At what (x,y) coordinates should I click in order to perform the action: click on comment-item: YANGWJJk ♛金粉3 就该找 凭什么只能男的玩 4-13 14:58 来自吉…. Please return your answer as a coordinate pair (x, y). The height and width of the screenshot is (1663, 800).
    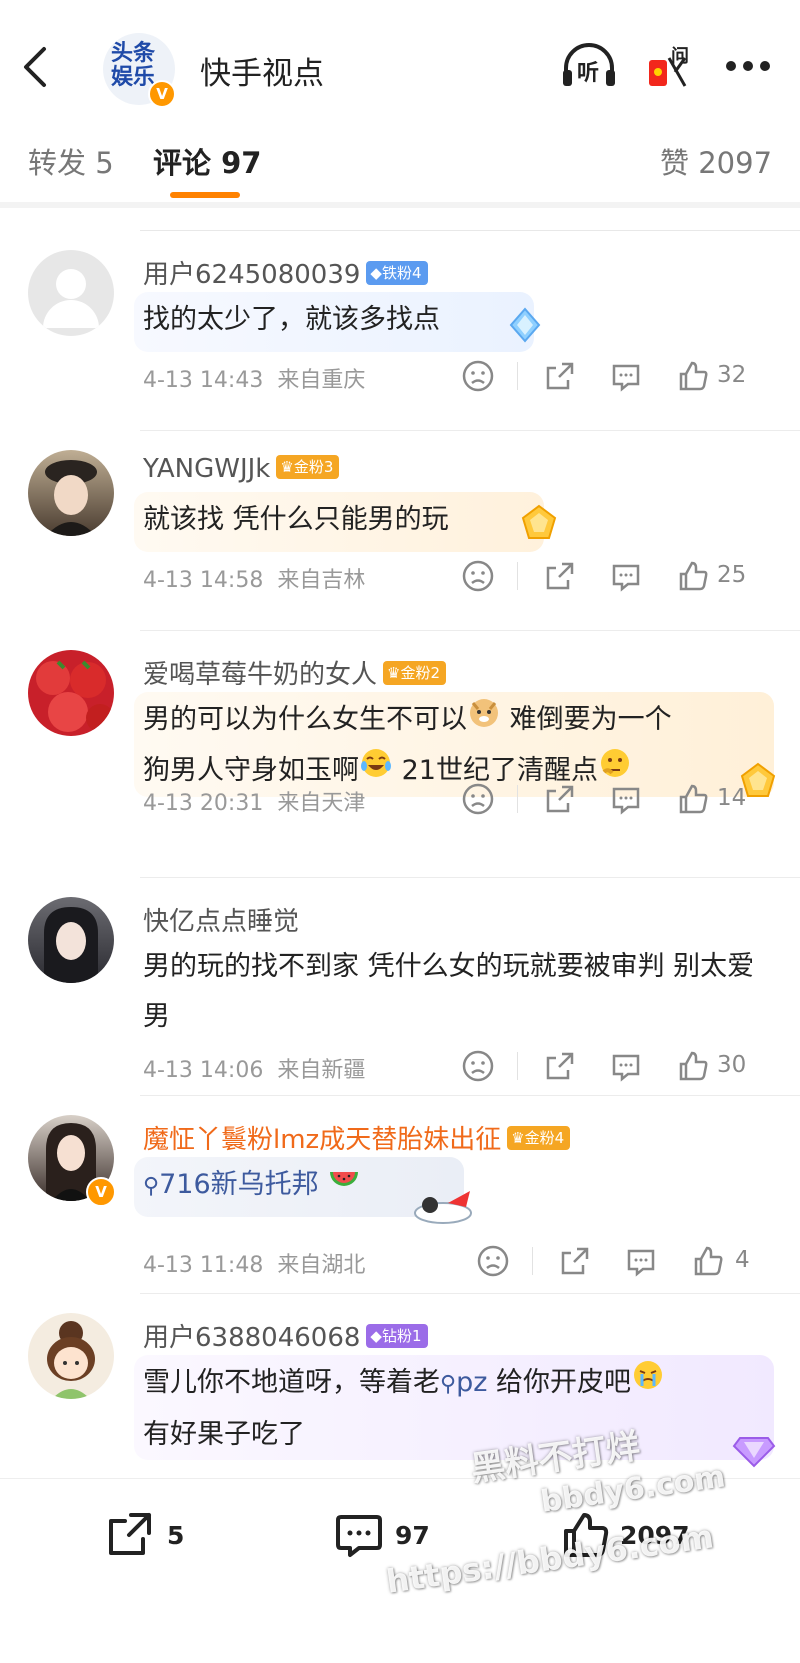
    Looking at the image, I should click on (400, 540).